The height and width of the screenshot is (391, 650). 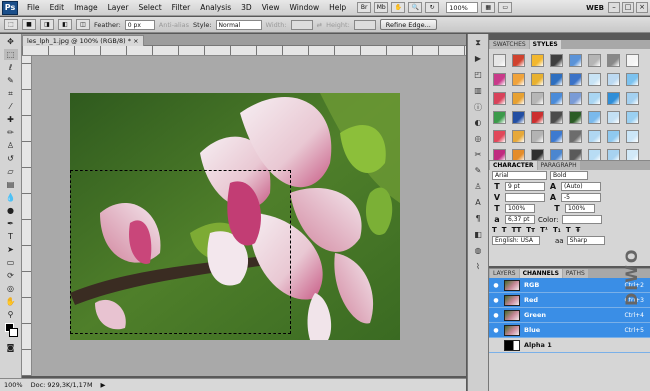 What do you see at coordinates (575, 273) in the screenshot?
I see `tab-paths: PATHS` at bounding box center [575, 273].